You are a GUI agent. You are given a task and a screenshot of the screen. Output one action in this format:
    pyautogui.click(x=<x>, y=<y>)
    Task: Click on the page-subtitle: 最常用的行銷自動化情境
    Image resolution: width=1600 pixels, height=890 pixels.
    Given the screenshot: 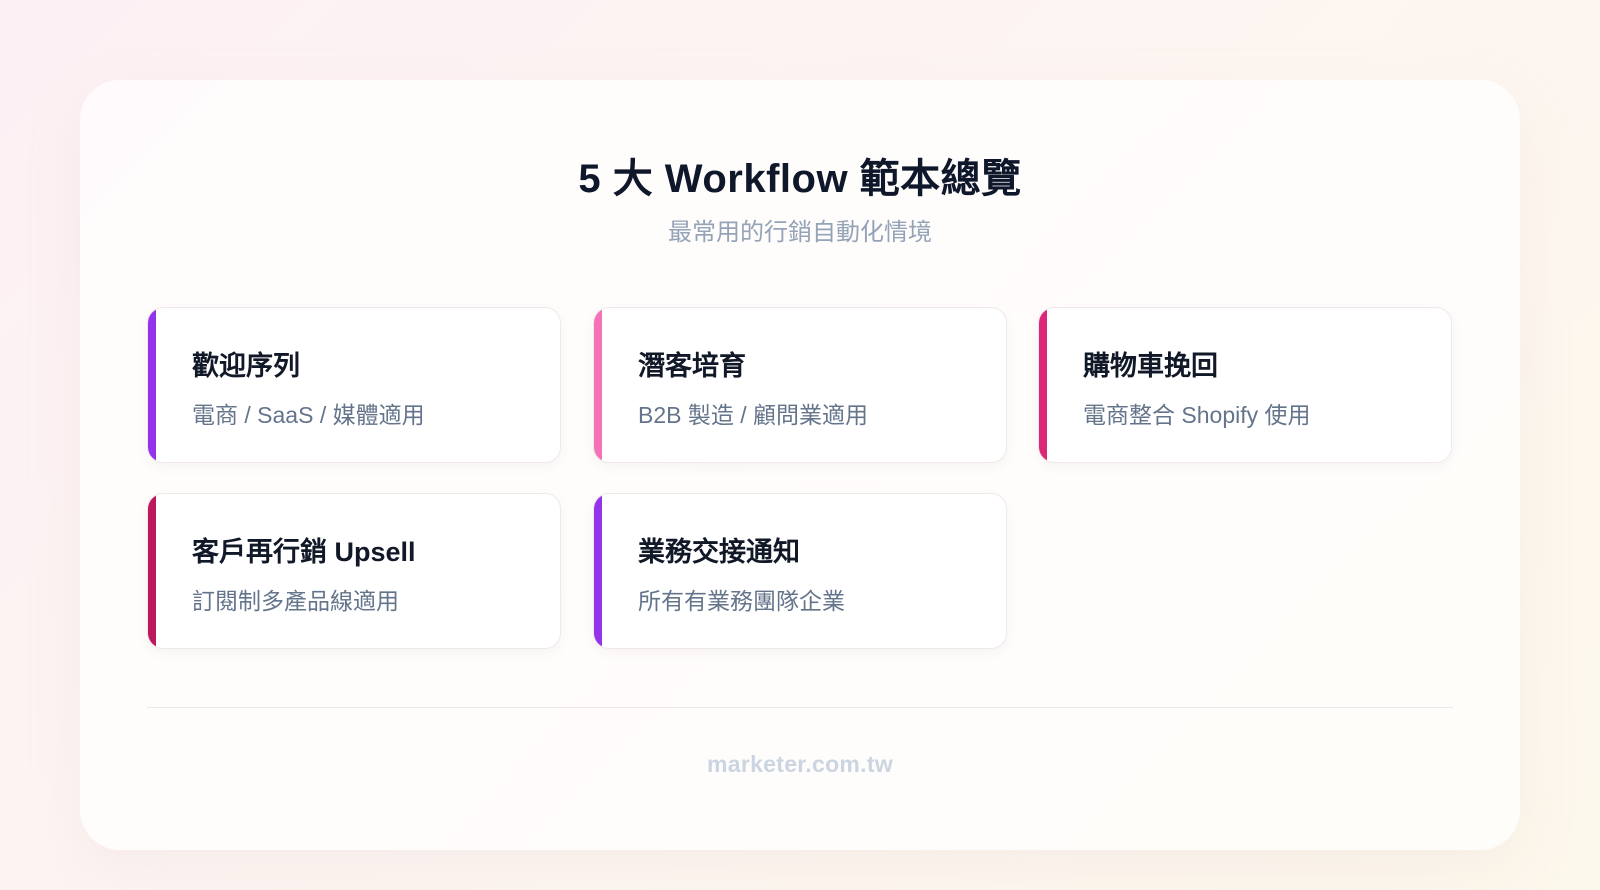 What is the action you would take?
    pyautogui.click(x=800, y=232)
    